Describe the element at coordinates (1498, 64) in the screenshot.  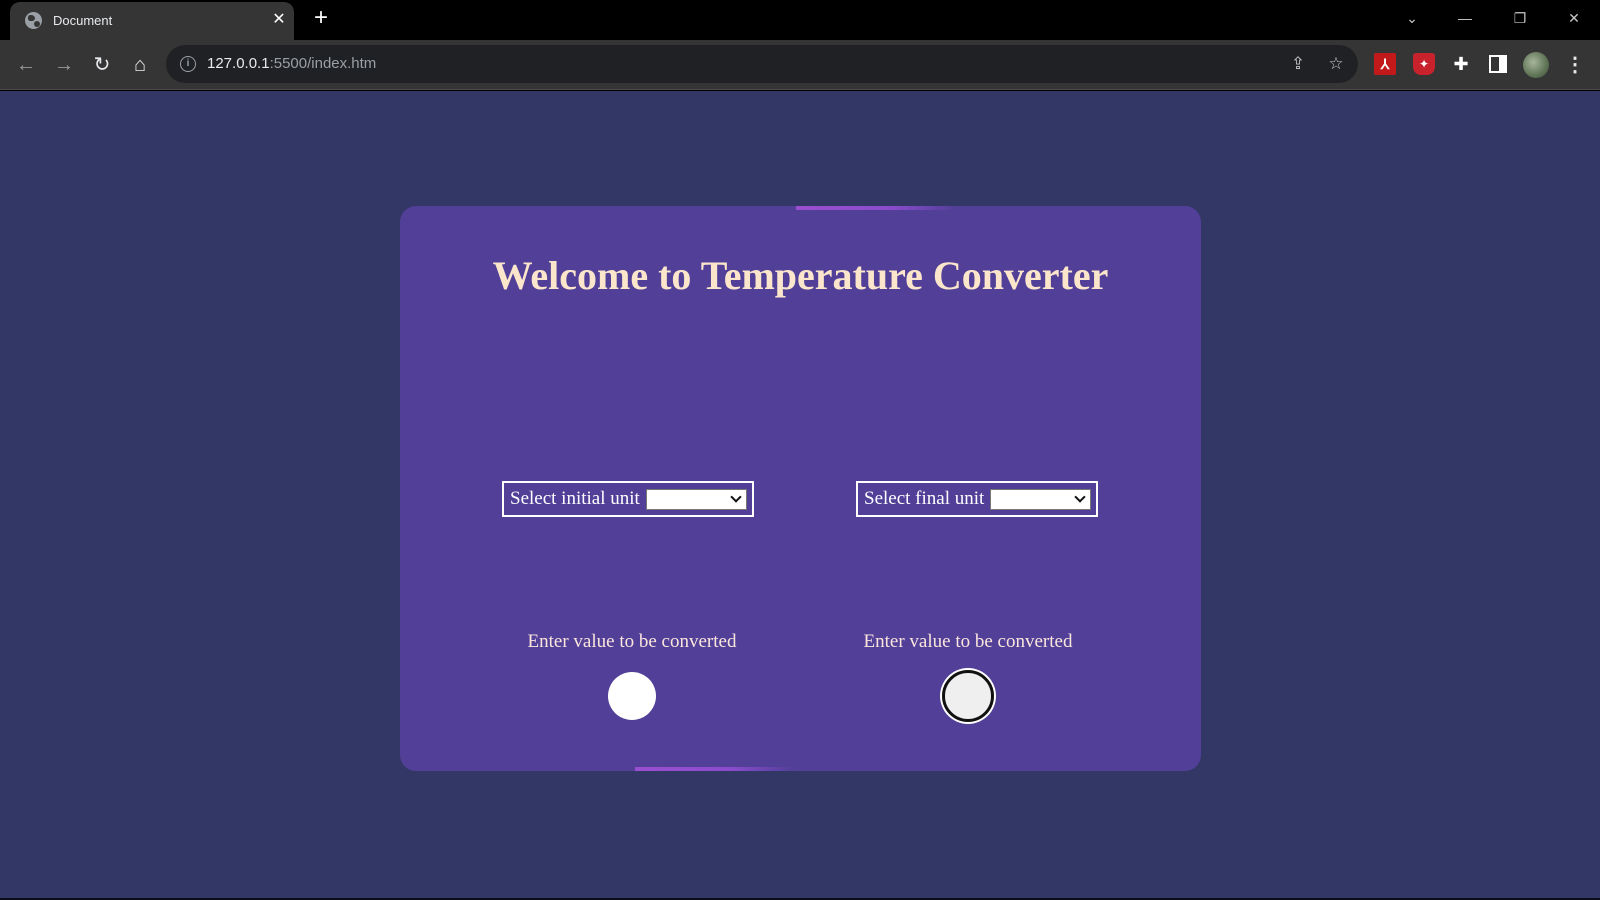
I see `side-panel-icon` at that location.